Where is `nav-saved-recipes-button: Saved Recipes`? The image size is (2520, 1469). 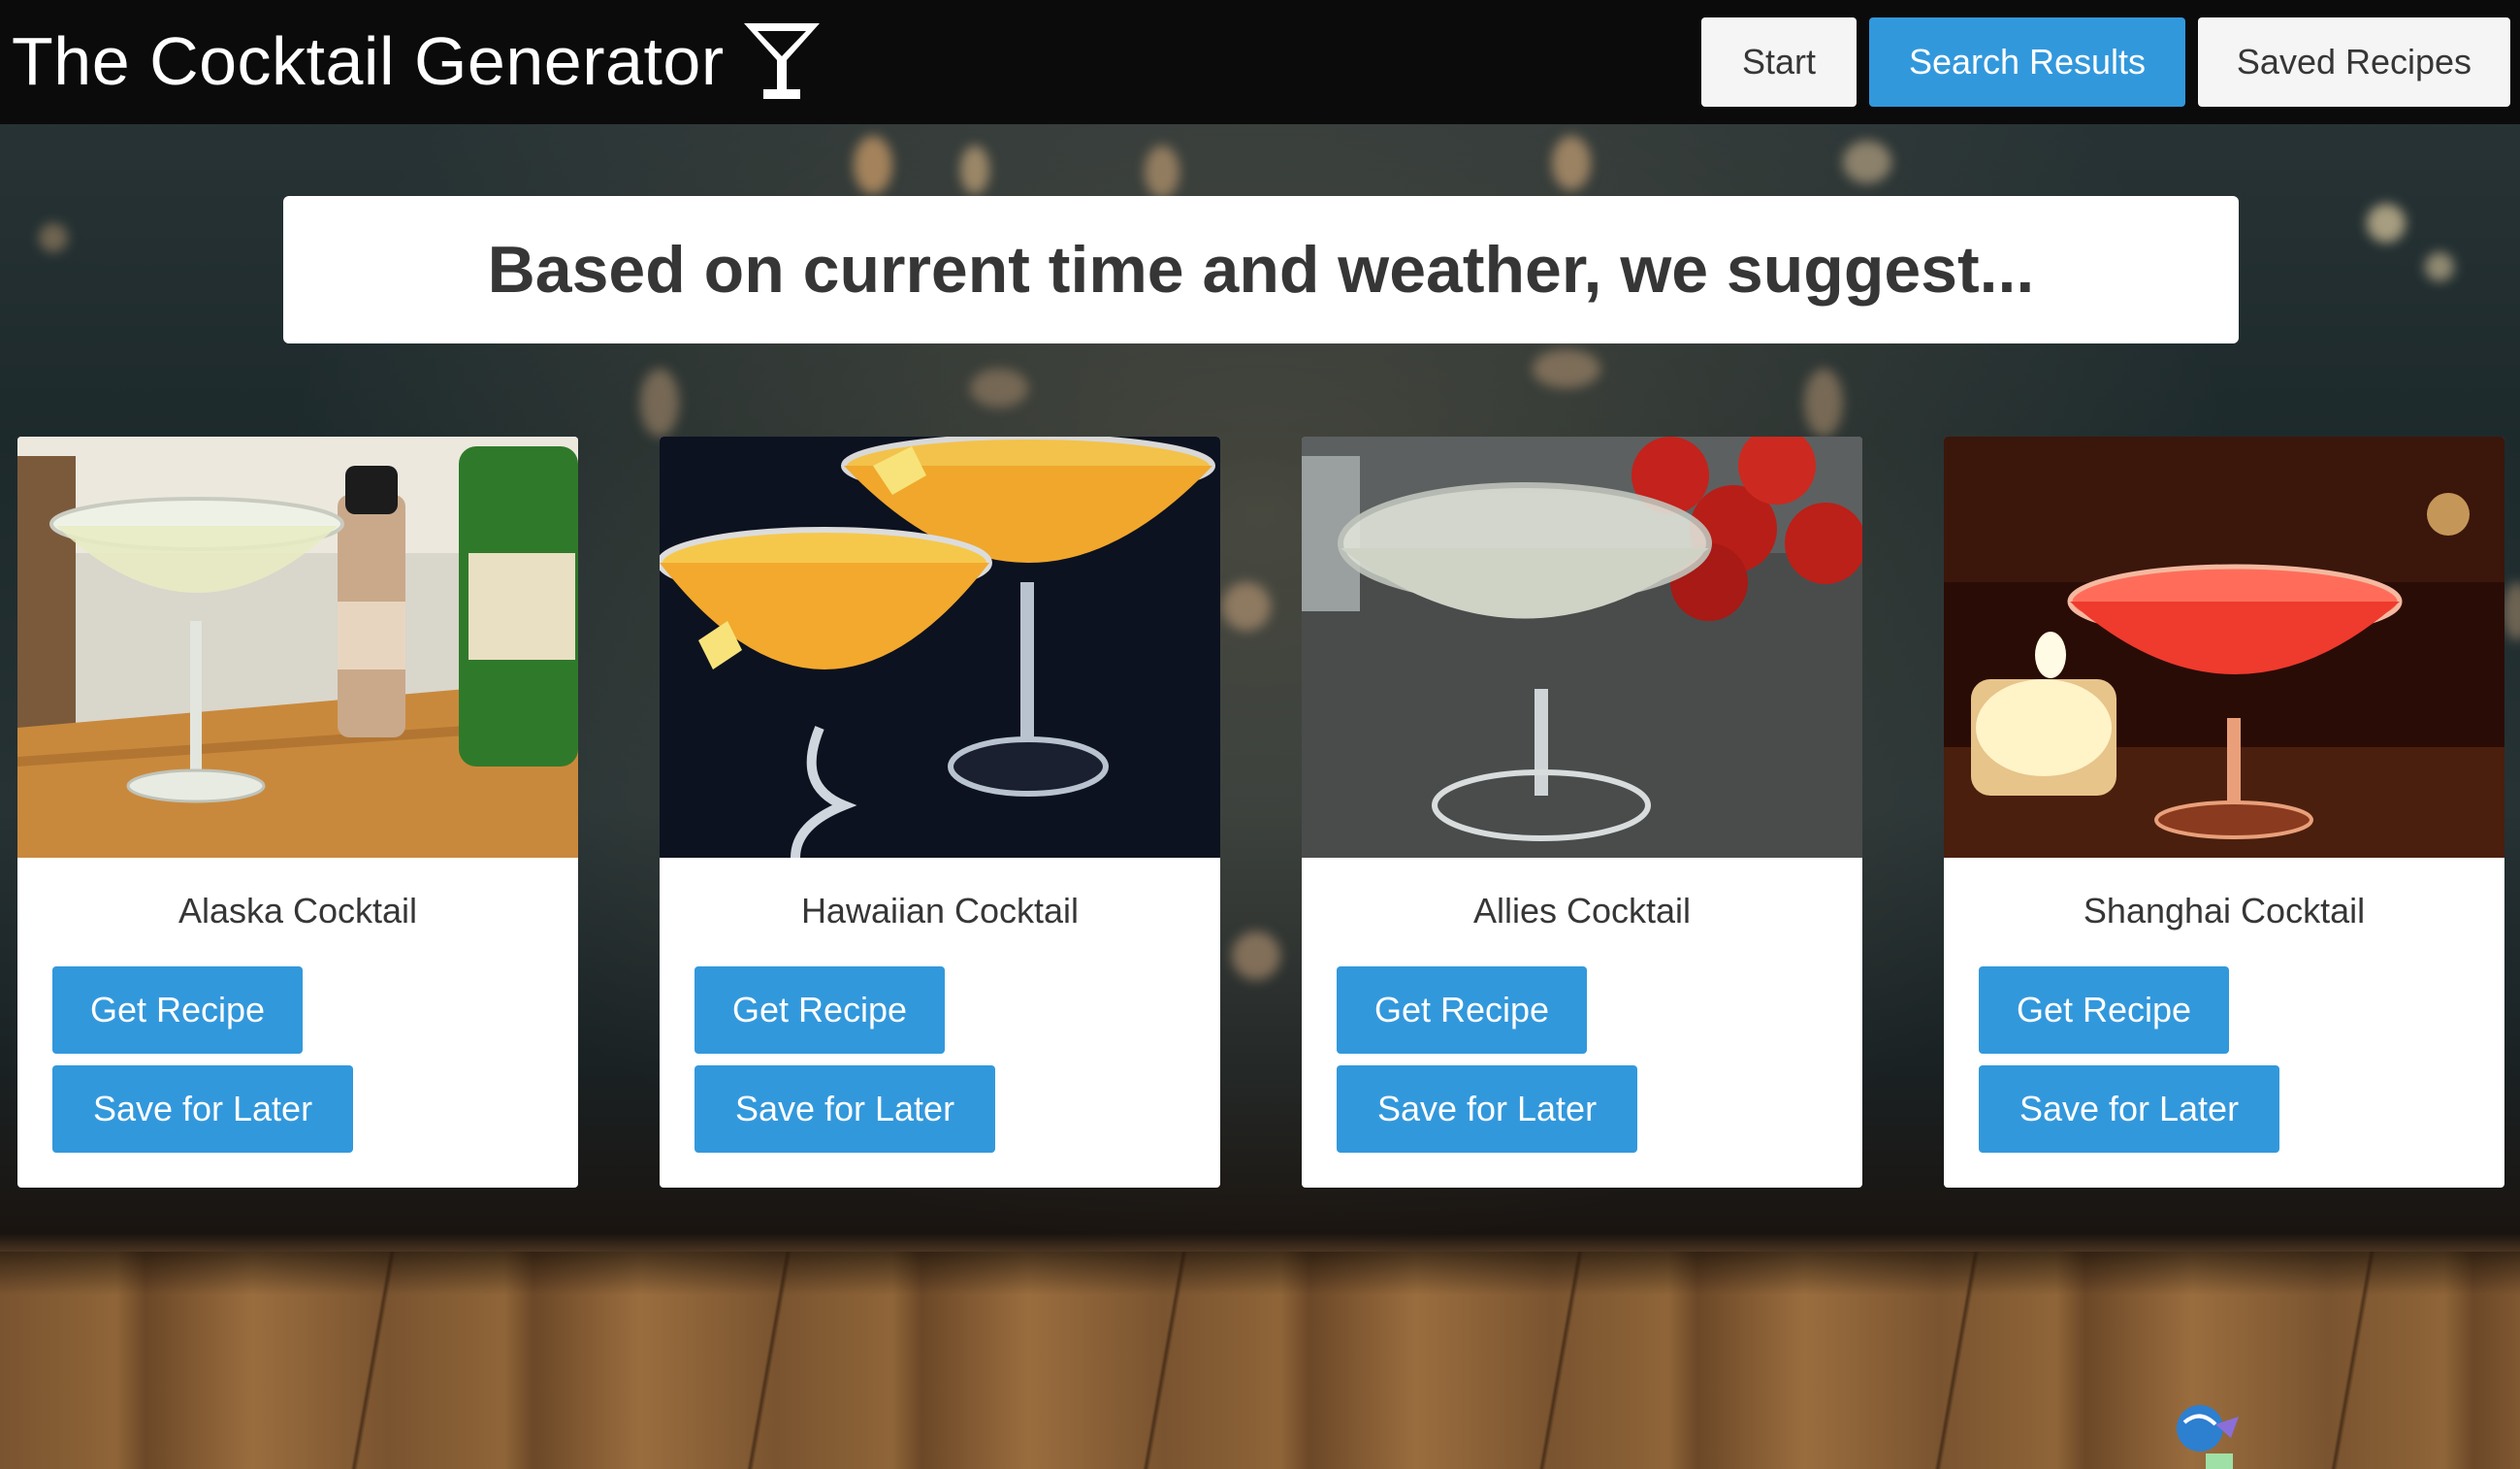 nav-saved-recipes-button: Saved Recipes is located at coordinates (2354, 62).